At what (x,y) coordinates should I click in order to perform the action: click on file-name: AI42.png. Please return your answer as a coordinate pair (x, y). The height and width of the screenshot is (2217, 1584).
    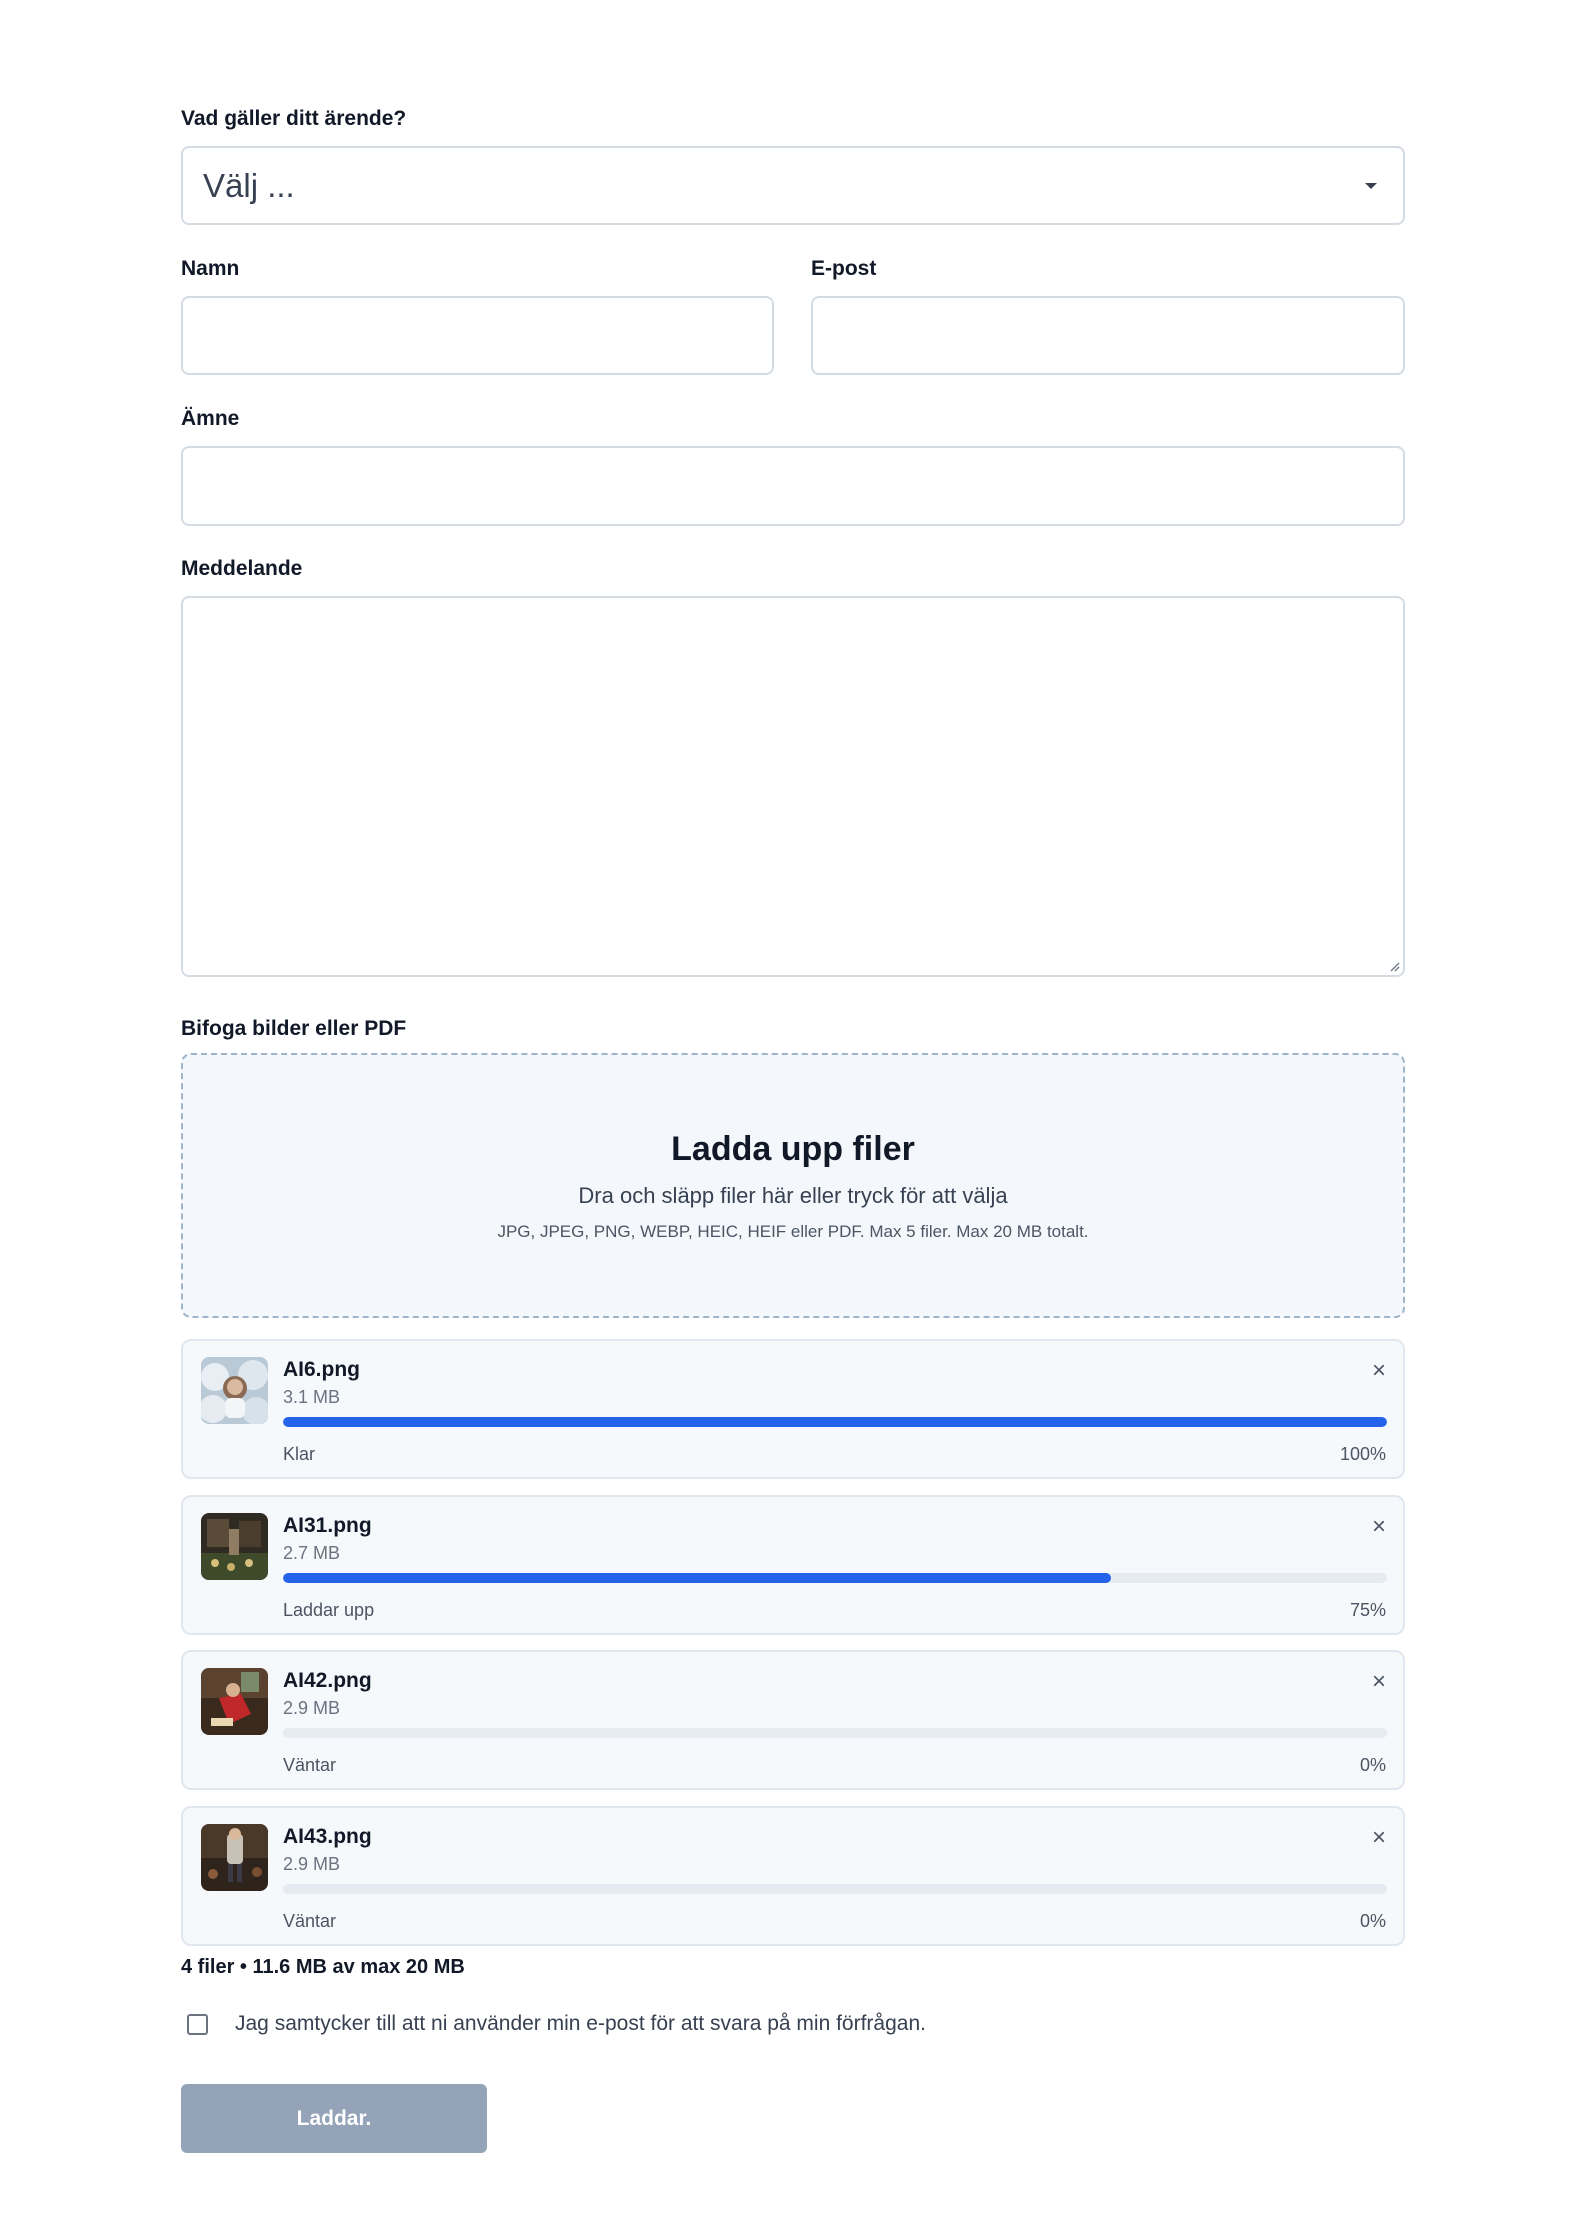
    Looking at the image, I should click on (327, 1680).